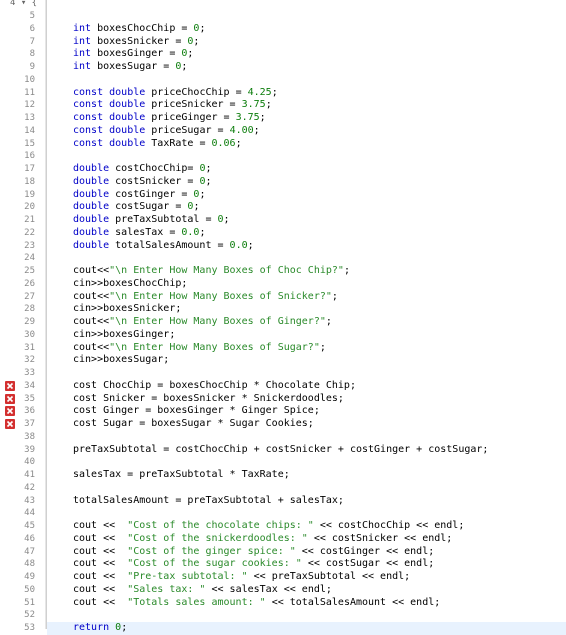 The width and height of the screenshot is (566, 635). Describe the element at coordinates (29, 500) in the screenshot. I see `line-number: 43` at that location.